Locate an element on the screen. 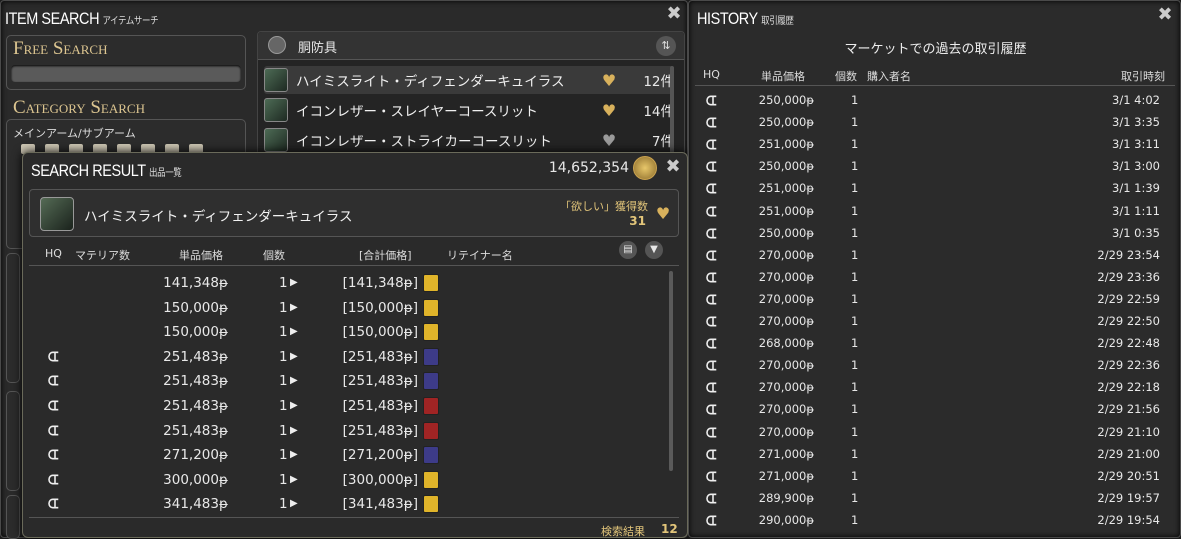  free-search-input is located at coordinates (126, 73).